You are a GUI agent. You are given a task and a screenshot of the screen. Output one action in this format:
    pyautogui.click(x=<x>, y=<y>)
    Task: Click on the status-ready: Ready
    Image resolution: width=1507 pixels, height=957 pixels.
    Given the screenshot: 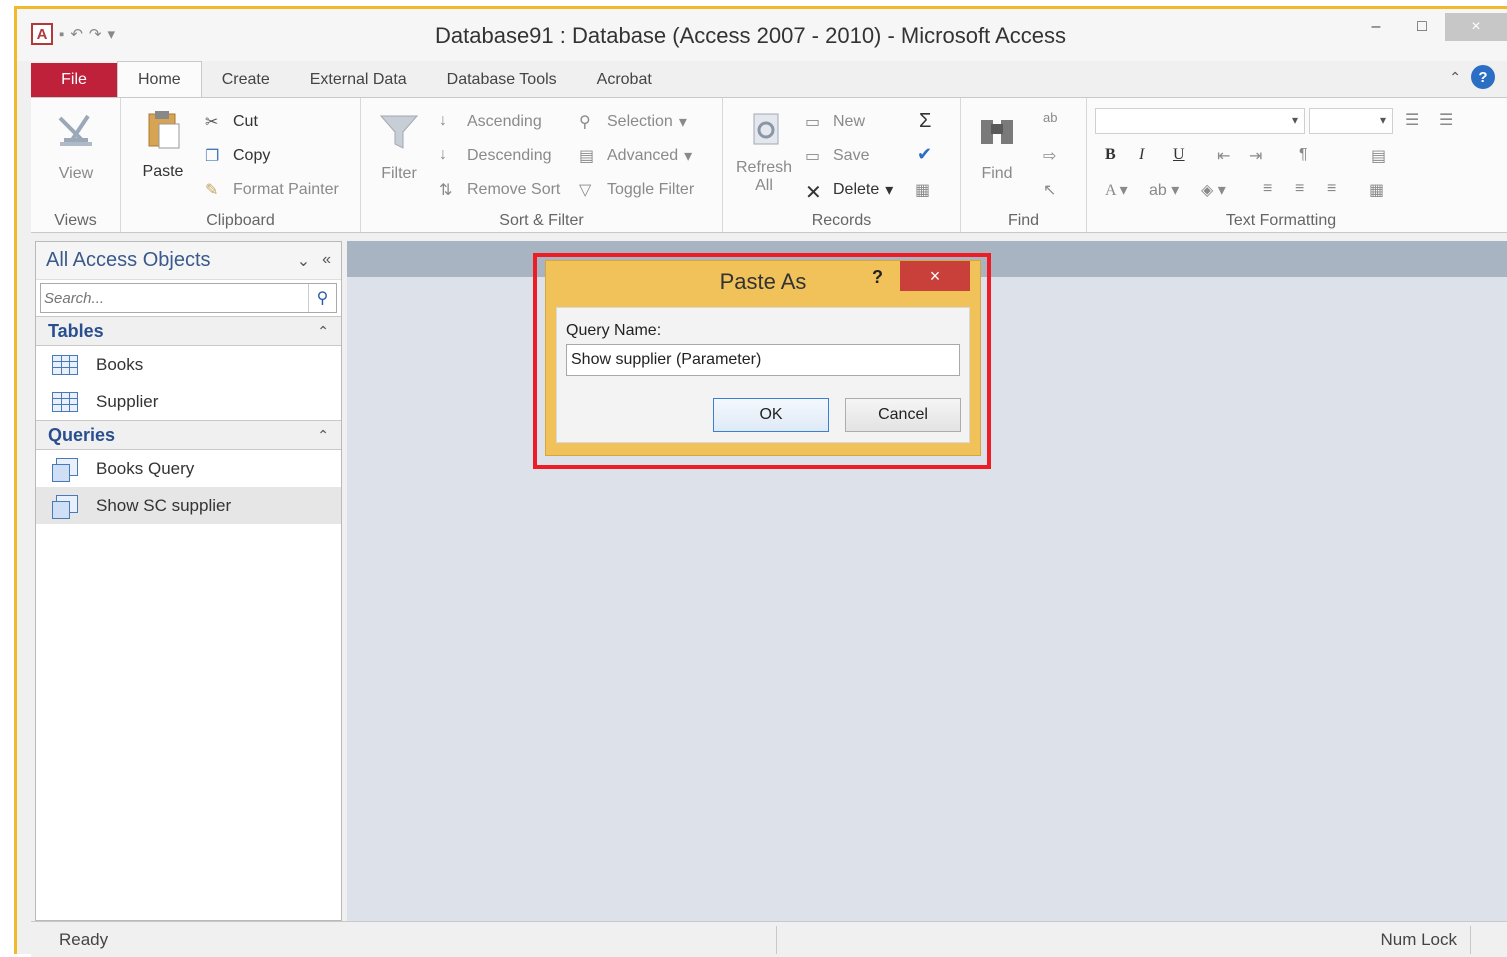 What is the action you would take?
    pyautogui.click(x=84, y=939)
    